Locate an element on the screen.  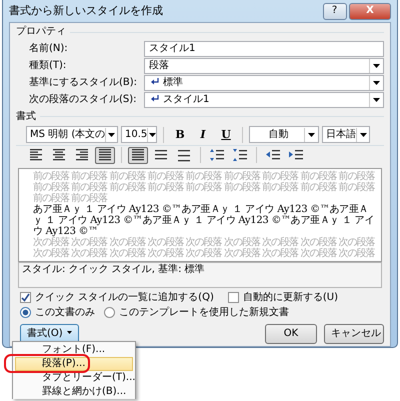
group-heading: 書式 is located at coordinates (26, 116).